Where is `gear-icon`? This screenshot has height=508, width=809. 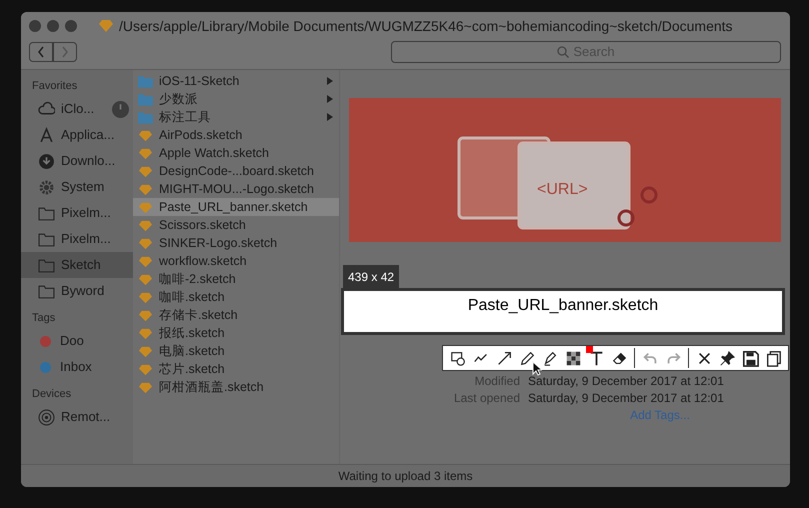
gear-icon is located at coordinates (46, 187).